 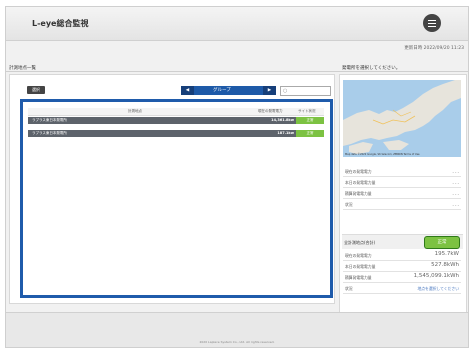 I want to click on row-power-value: 14,361.8kw, so click(x=282, y=120).